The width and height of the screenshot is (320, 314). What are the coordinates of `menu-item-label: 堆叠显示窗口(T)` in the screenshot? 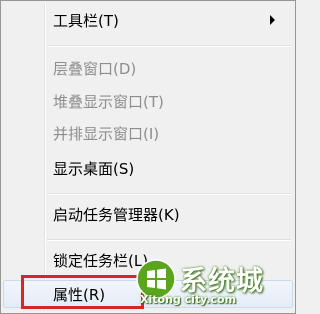 It's located at (108, 101).